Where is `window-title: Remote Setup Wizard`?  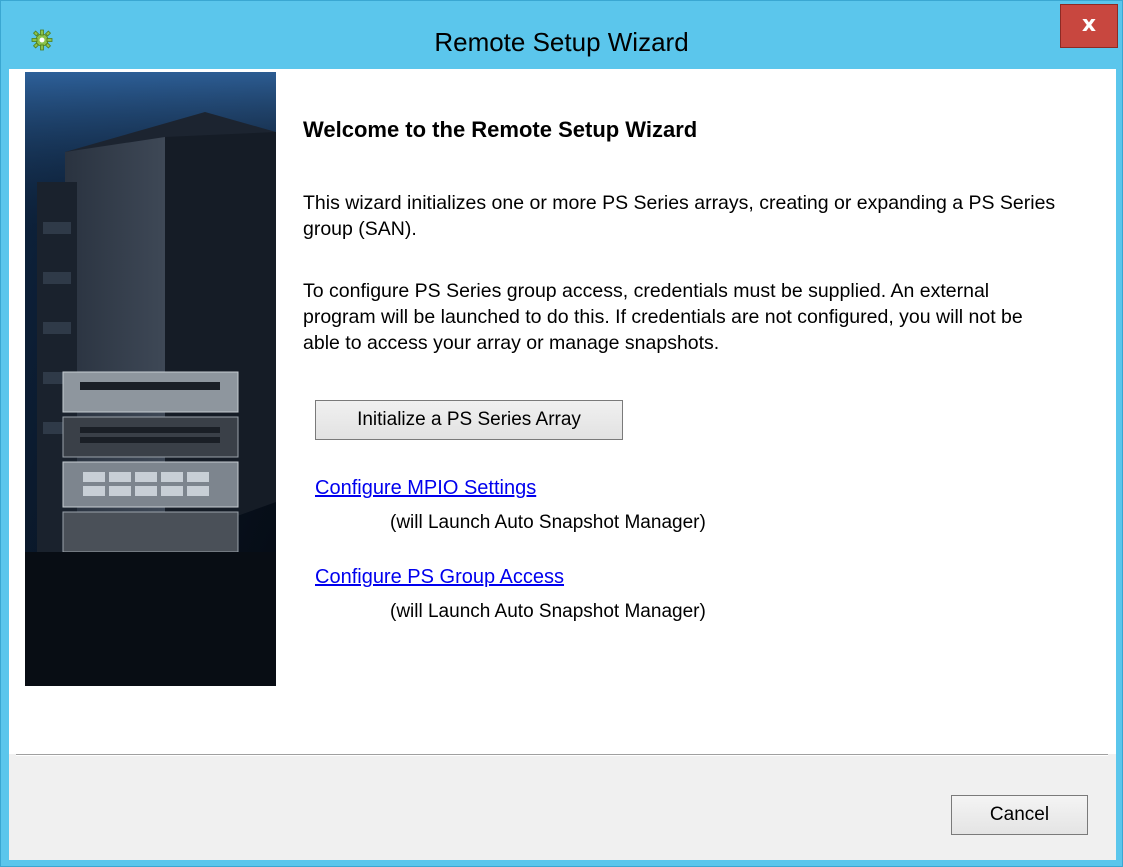 window-title: Remote Setup Wizard is located at coordinates (561, 42).